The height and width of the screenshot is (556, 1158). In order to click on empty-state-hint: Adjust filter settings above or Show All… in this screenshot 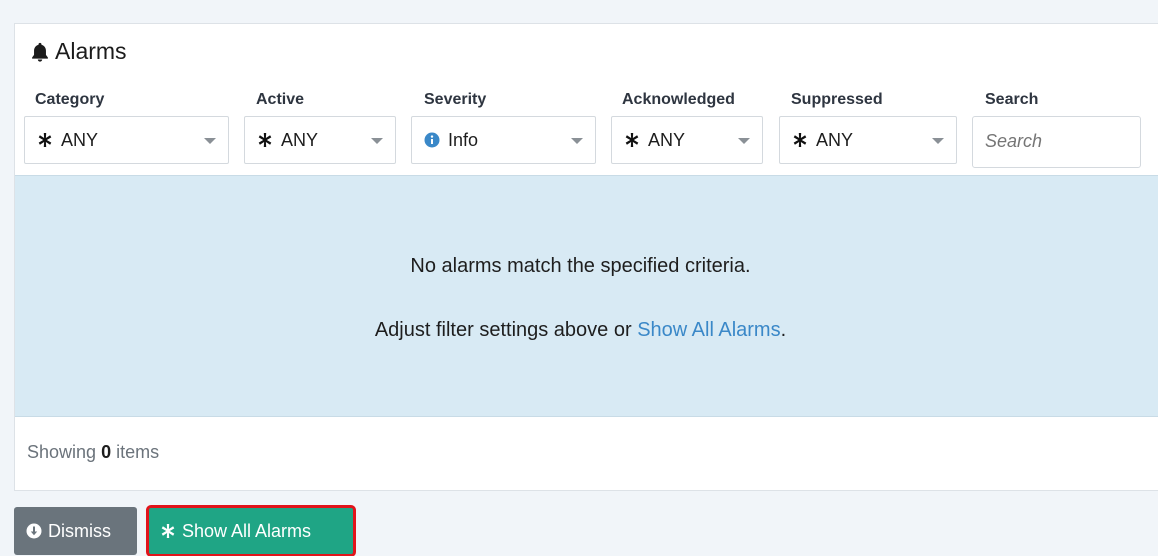, I will do `click(580, 330)`.